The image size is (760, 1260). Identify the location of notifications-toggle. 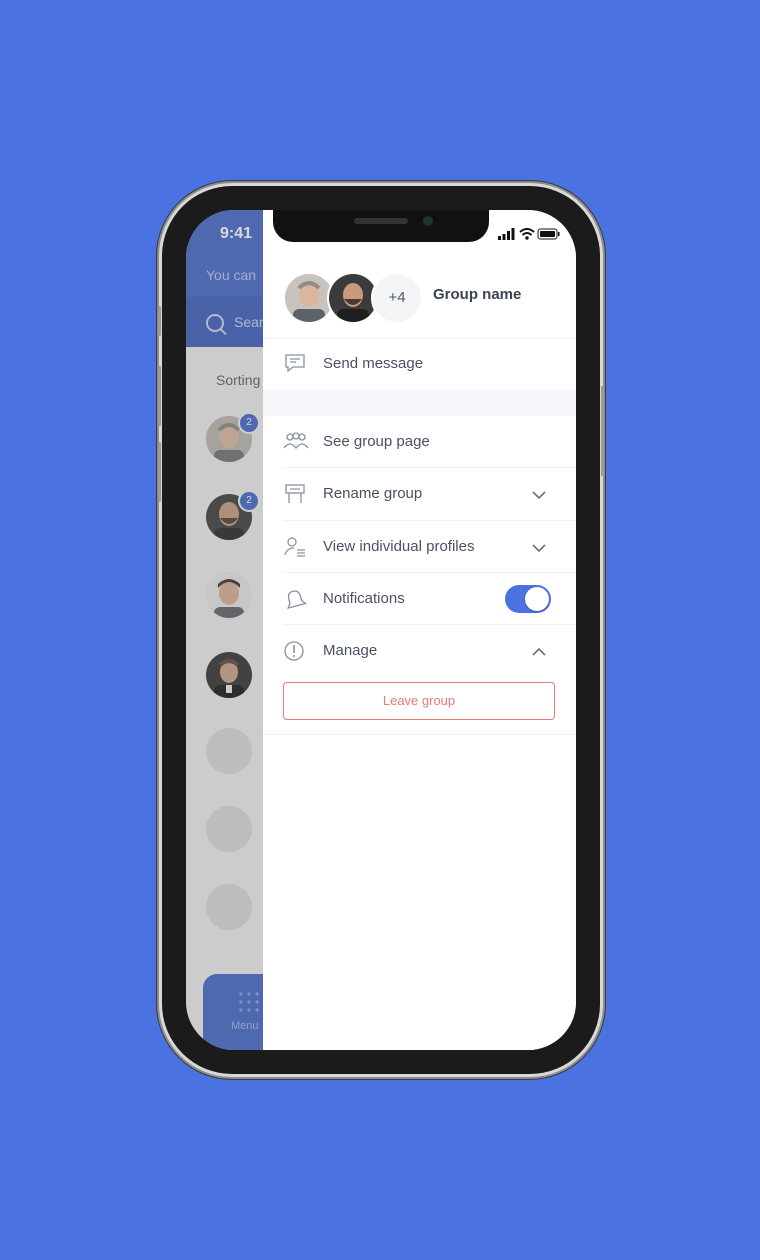
(528, 599).